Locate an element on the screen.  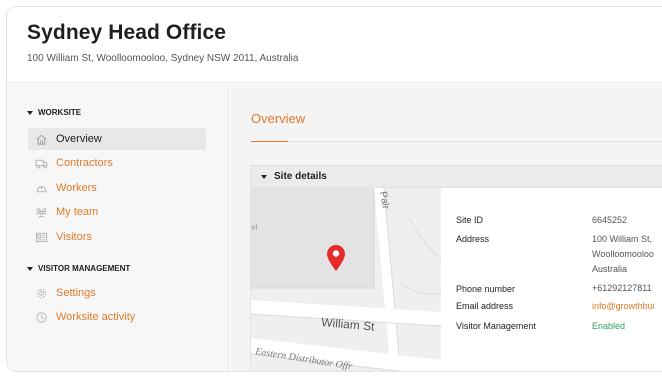
sidebar-item-overview: Overview is located at coordinates (117, 139).